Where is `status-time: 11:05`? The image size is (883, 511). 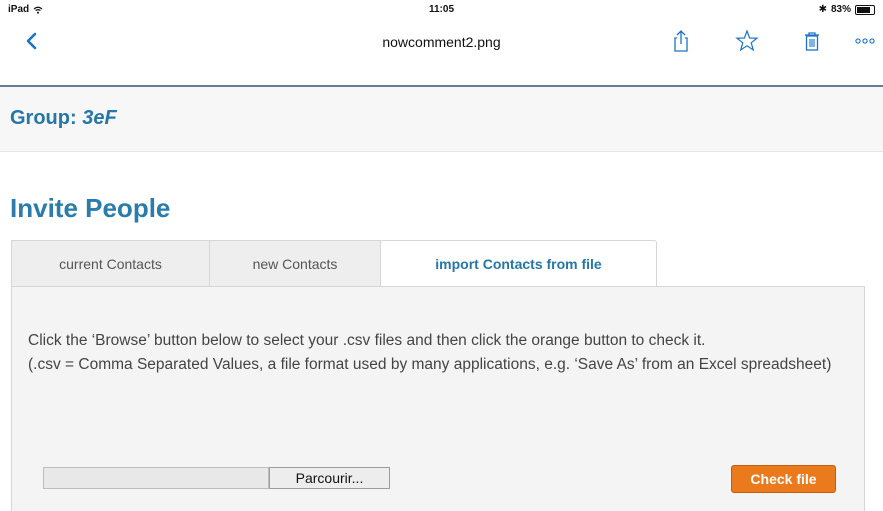 status-time: 11:05 is located at coordinates (441, 9).